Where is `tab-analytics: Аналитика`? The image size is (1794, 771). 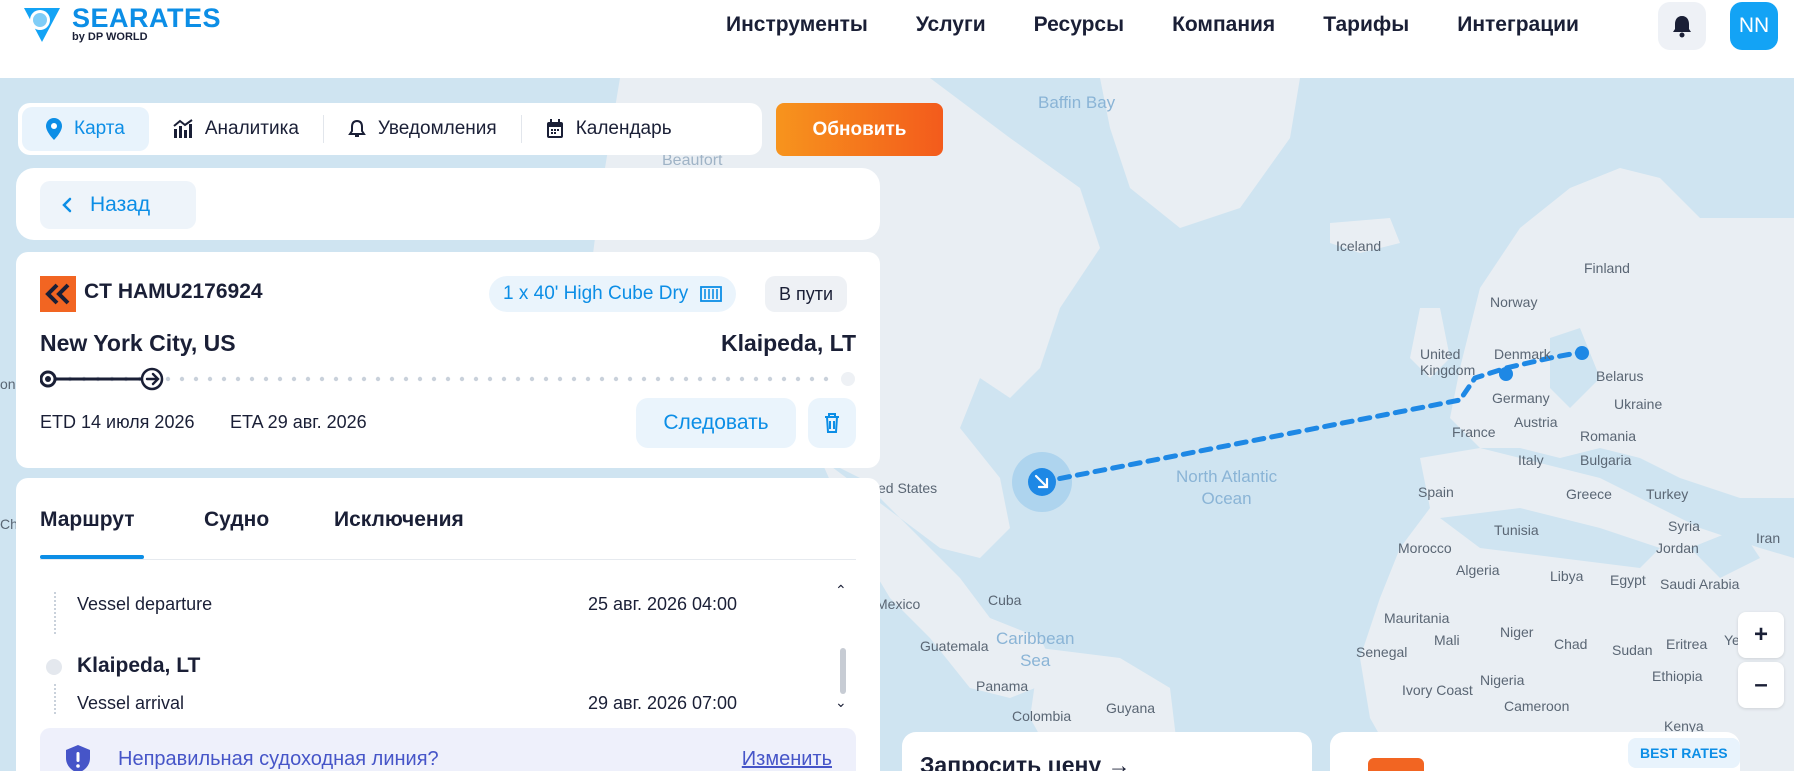 tab-analytics: Аналитика is located at coordinates (236, 129).